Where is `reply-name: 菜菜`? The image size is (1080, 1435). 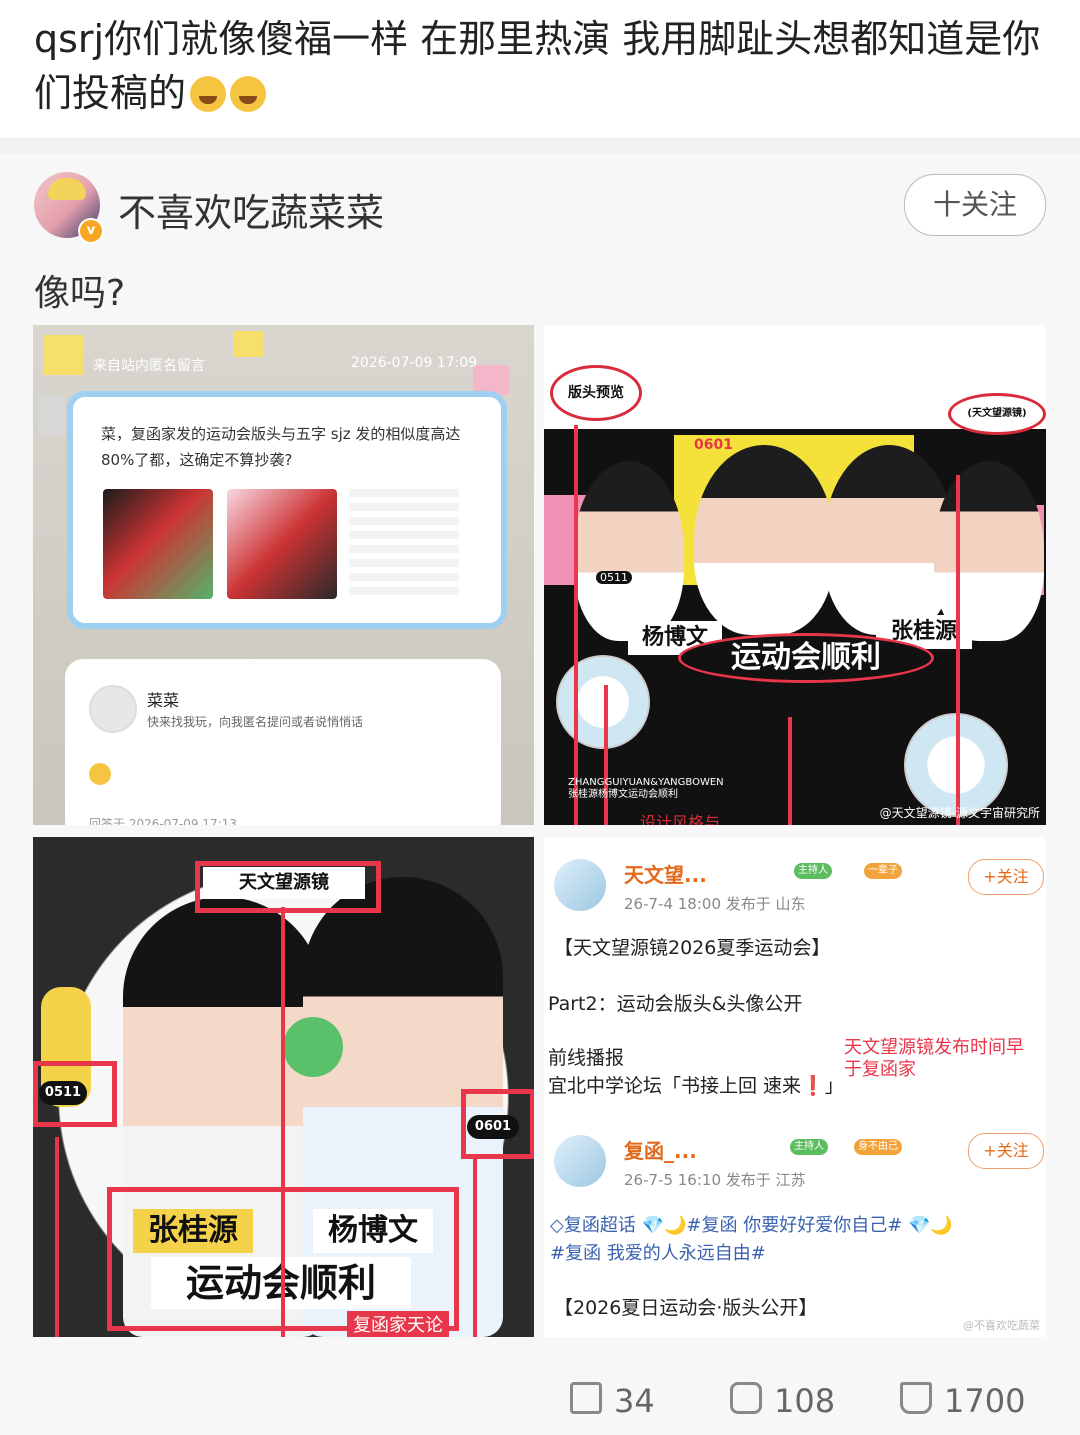
reply-name: 菜菜 is located at coordinates (163, 700).